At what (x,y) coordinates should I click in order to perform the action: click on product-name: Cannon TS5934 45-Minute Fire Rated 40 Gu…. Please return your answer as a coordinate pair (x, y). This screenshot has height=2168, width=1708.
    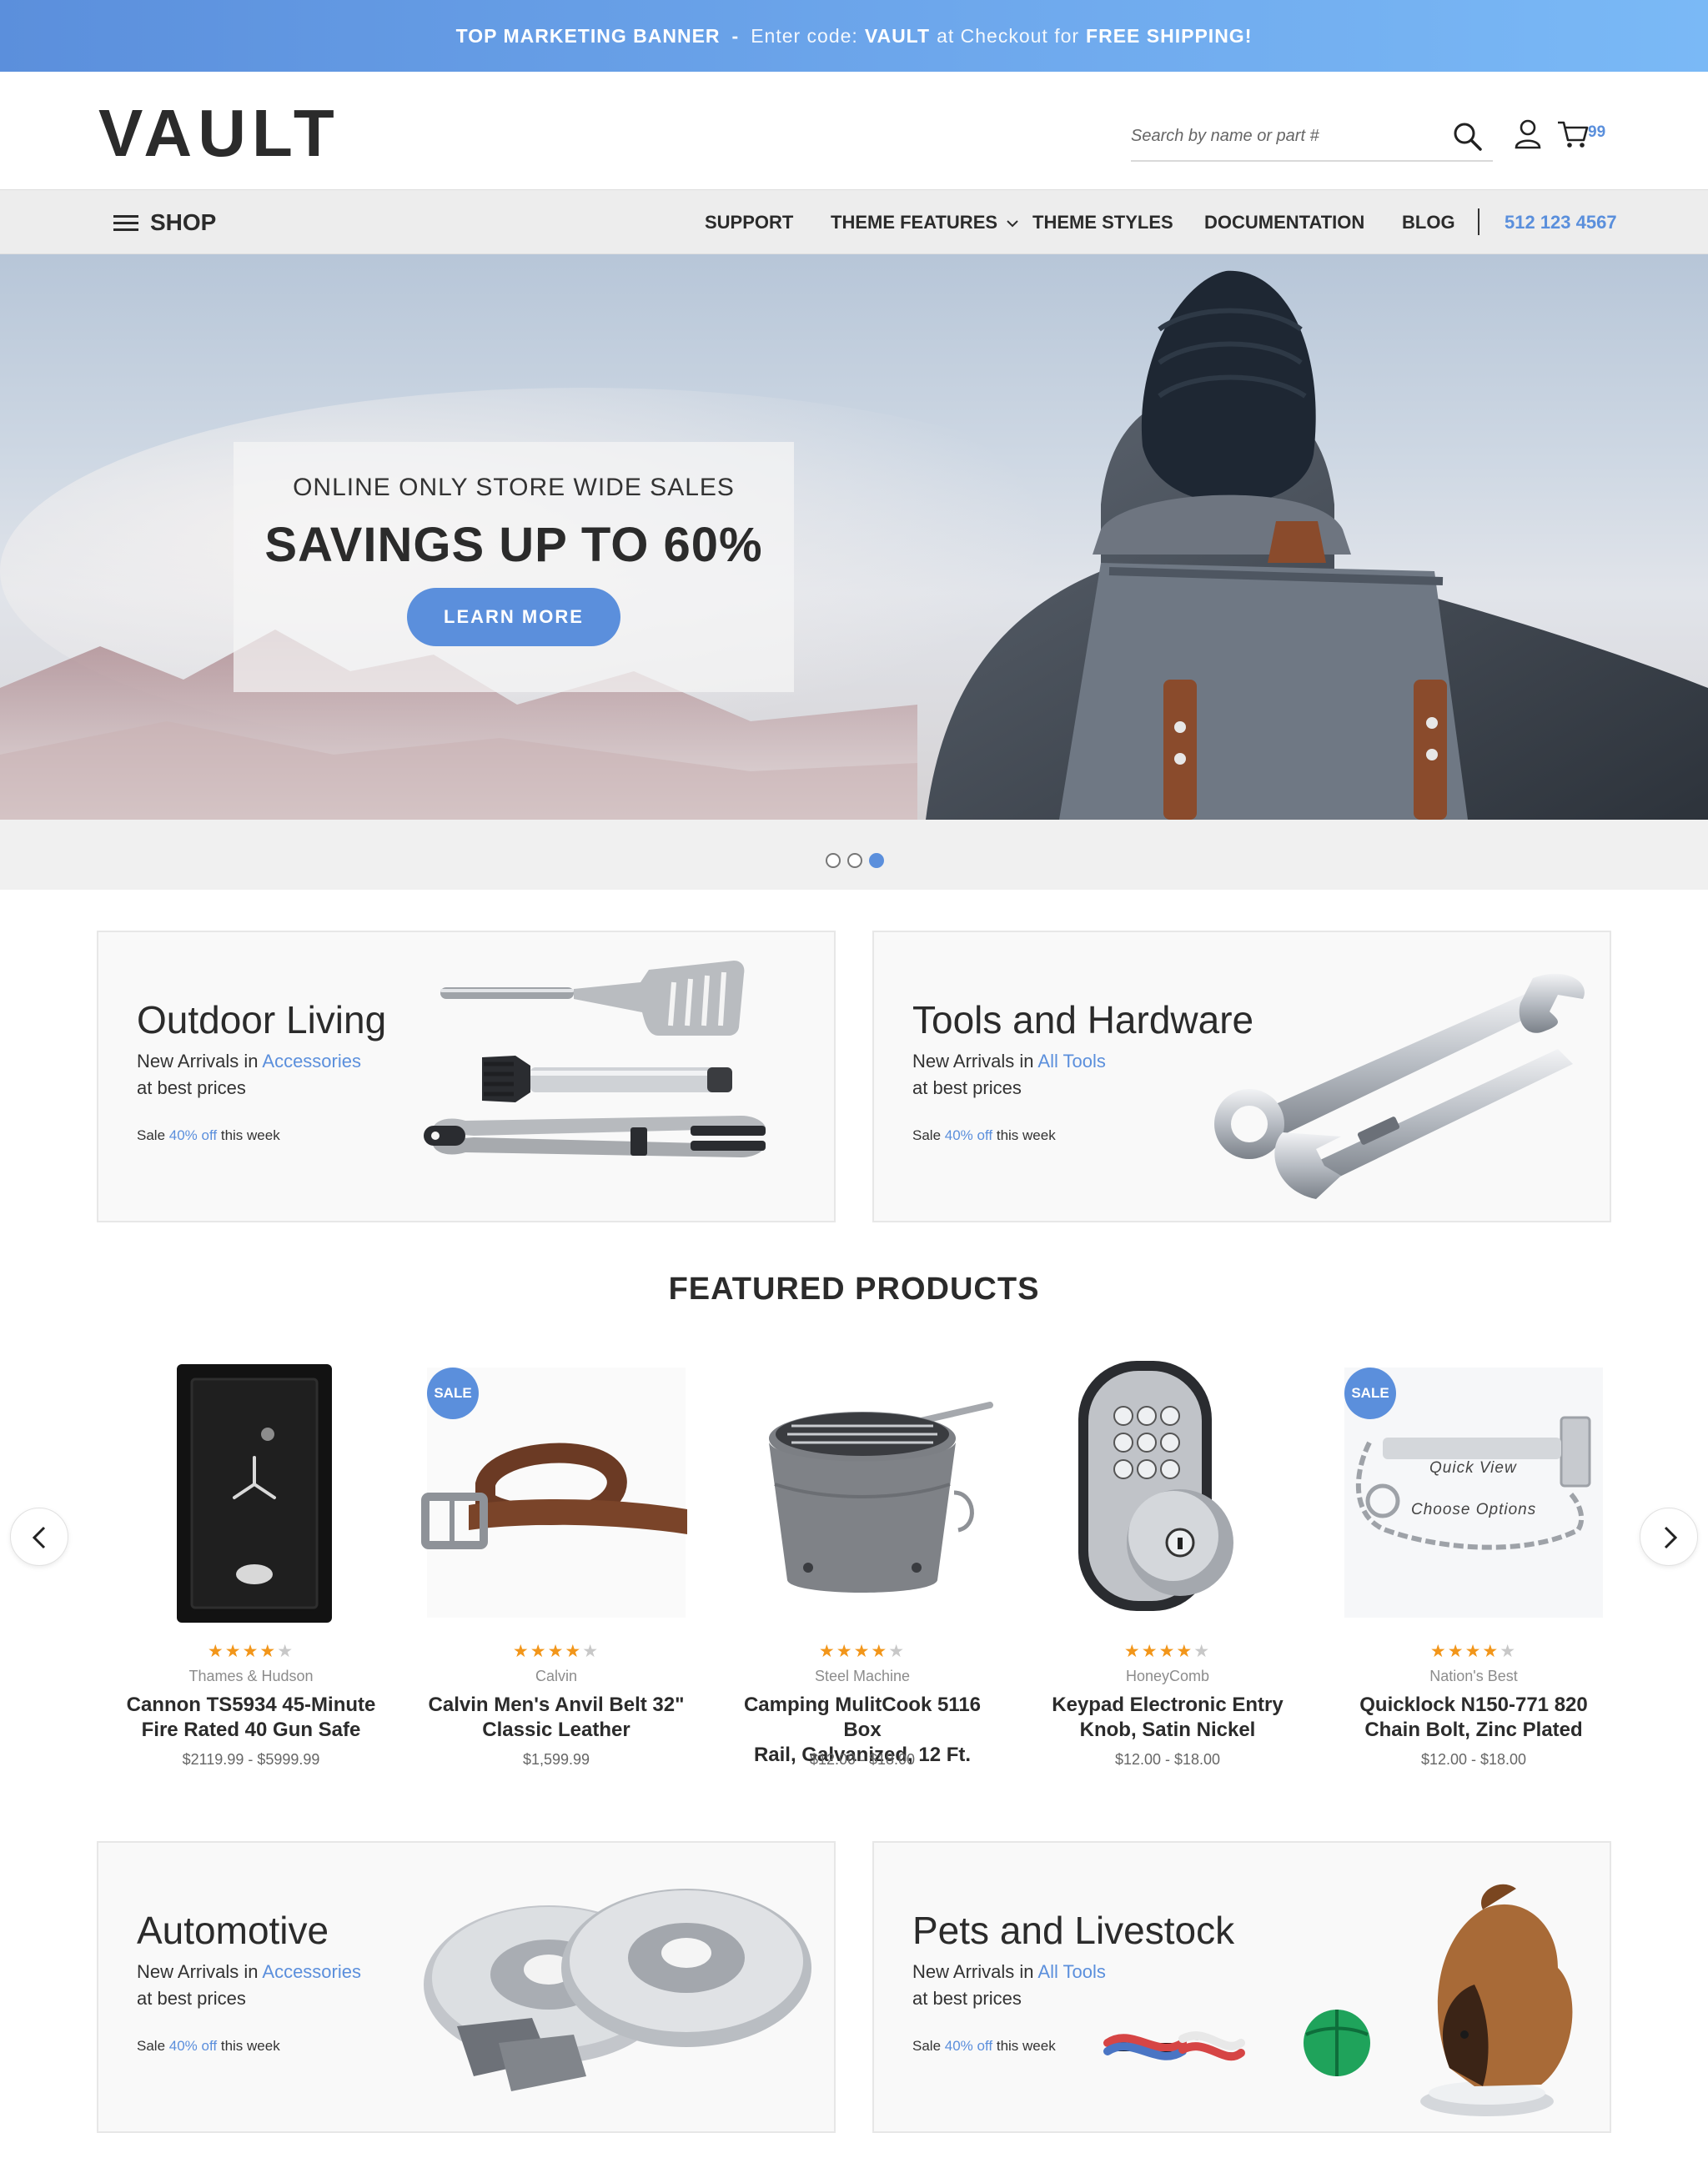
    Looking at the image, I should click on (251, 1718).